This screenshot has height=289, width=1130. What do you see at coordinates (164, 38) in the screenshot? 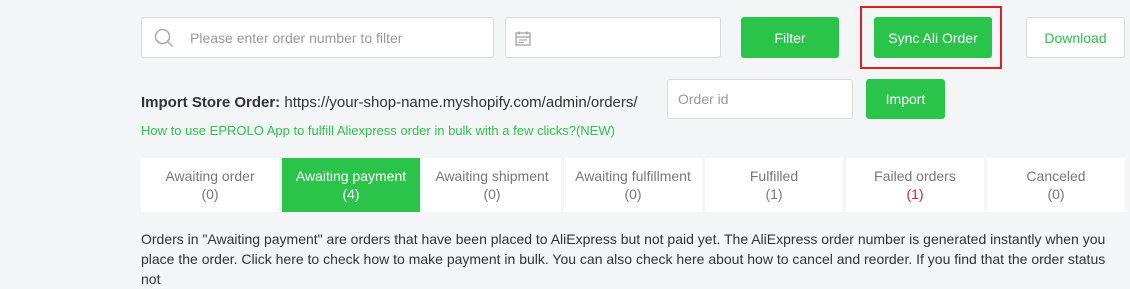
I see `search-icon` at bounding box center [164, 38].